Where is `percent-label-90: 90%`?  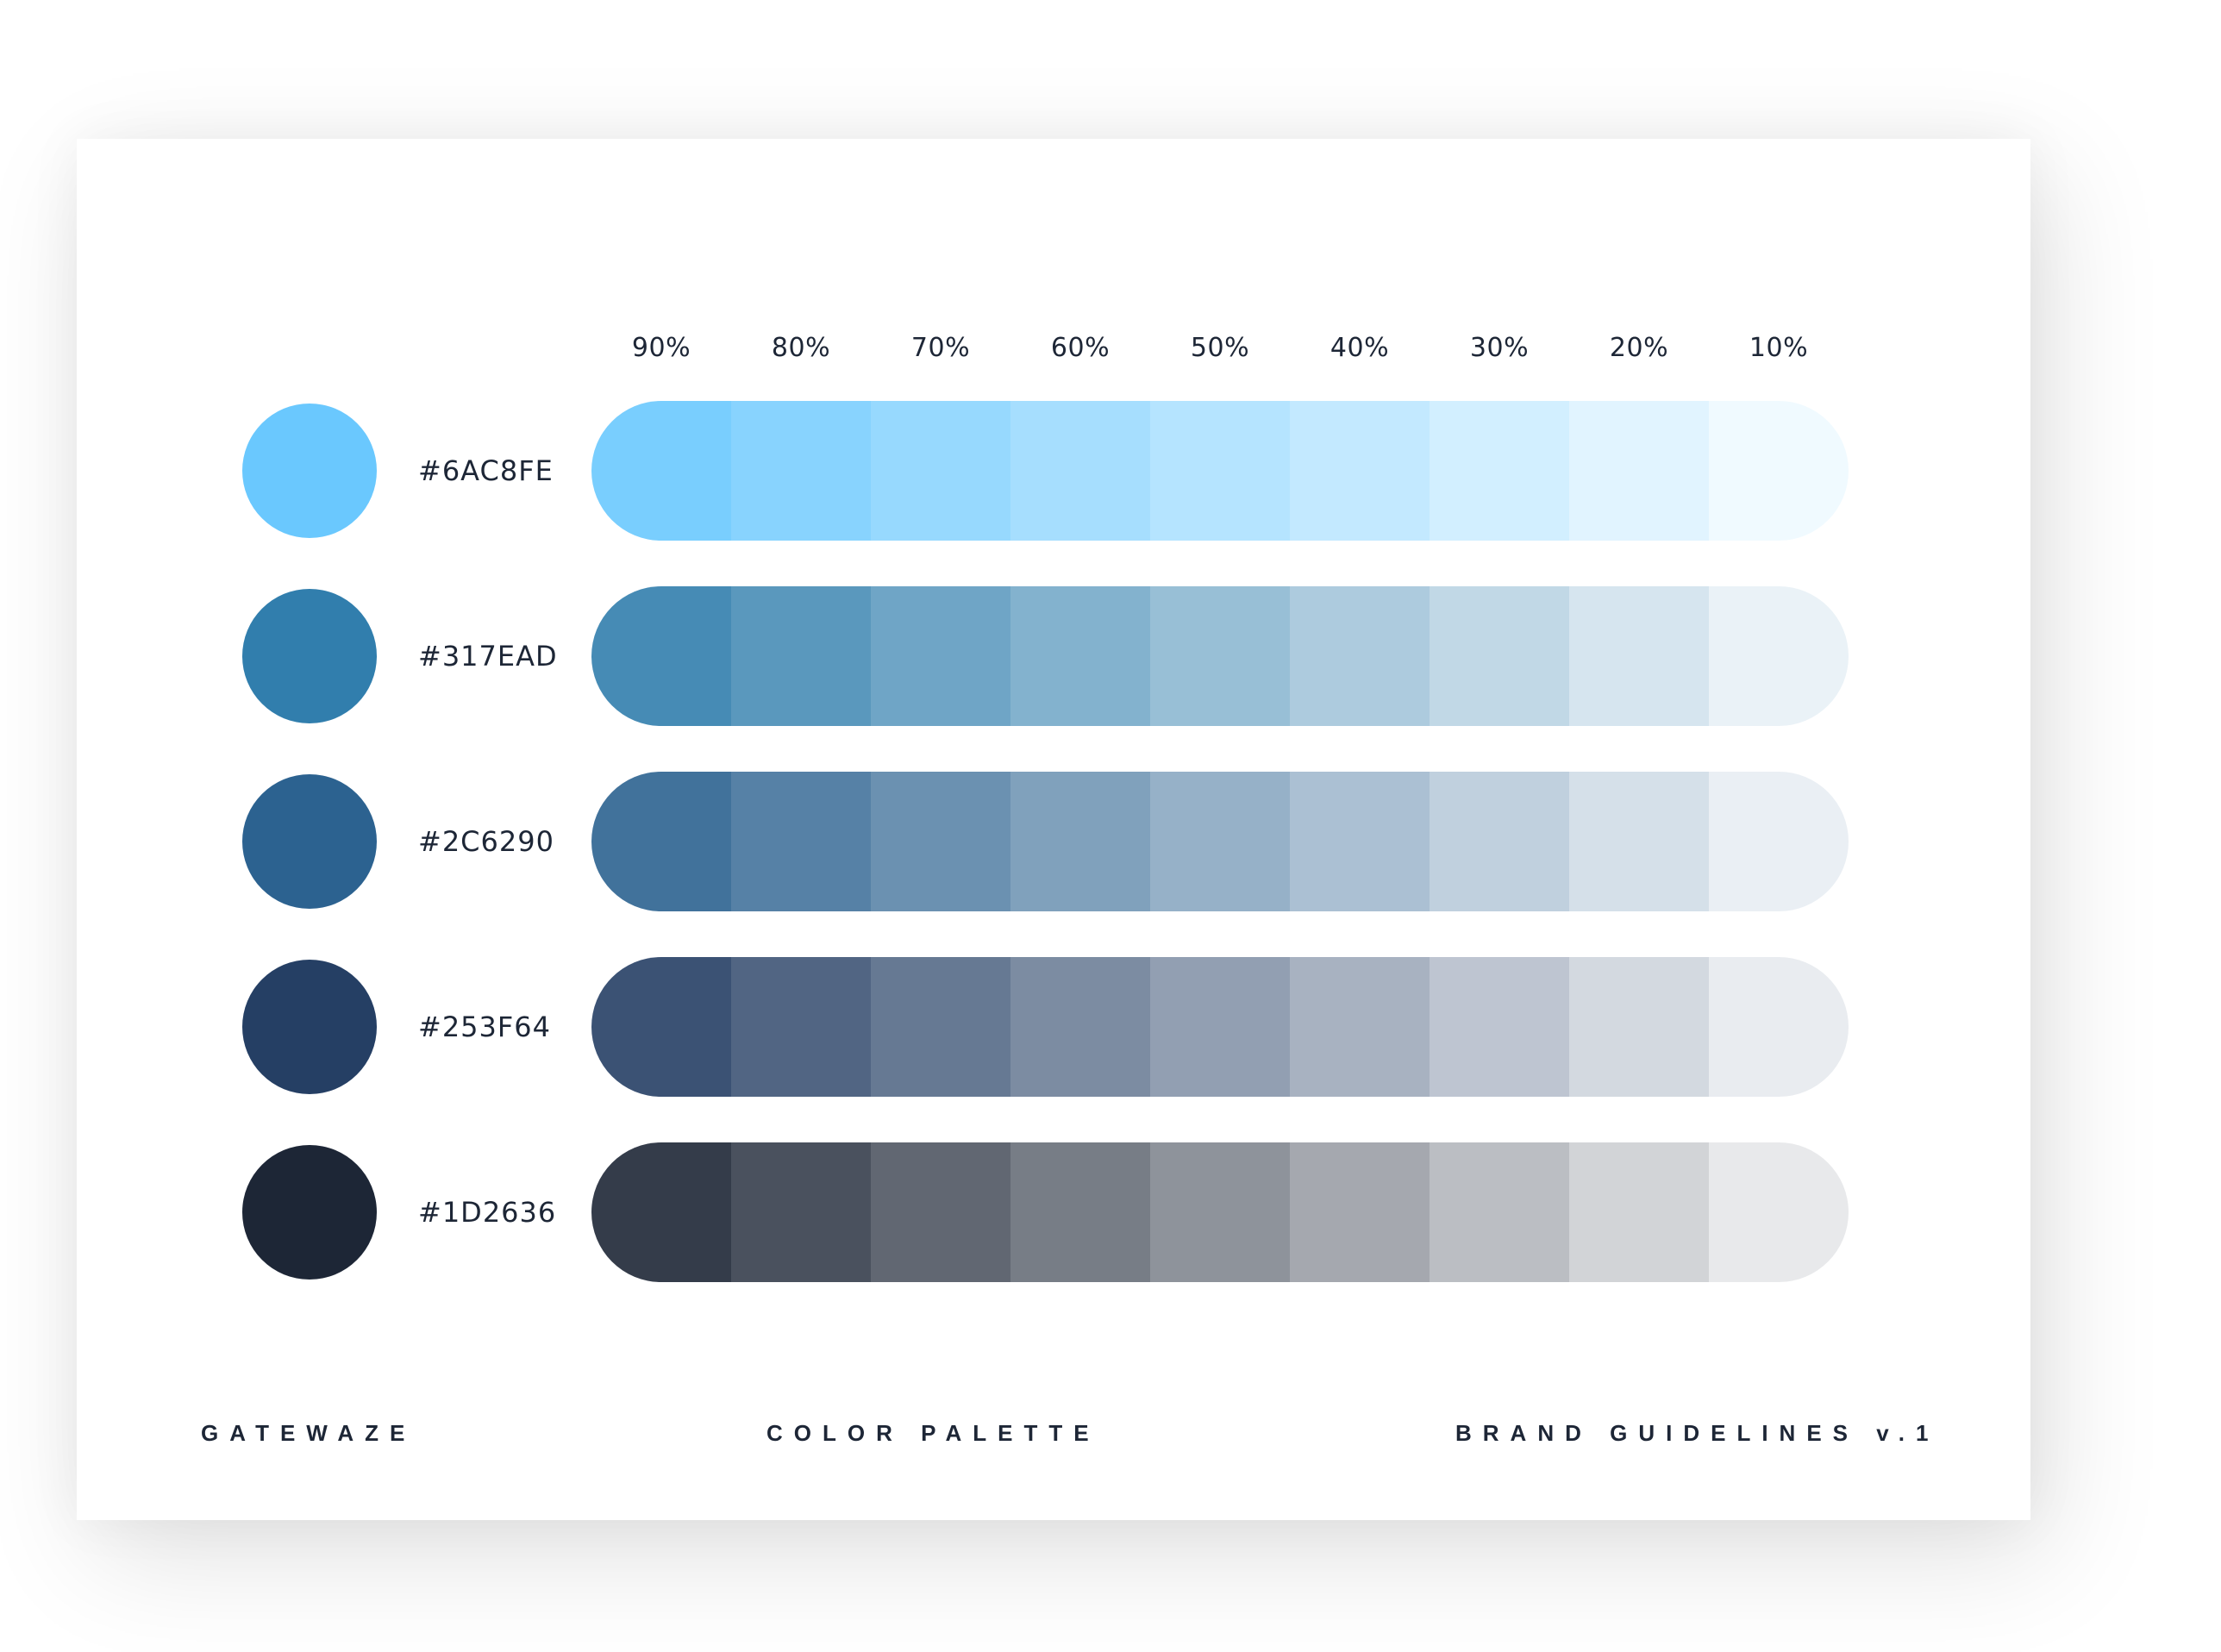
percent-label-90: 90% is located at coordinates (661, 348).